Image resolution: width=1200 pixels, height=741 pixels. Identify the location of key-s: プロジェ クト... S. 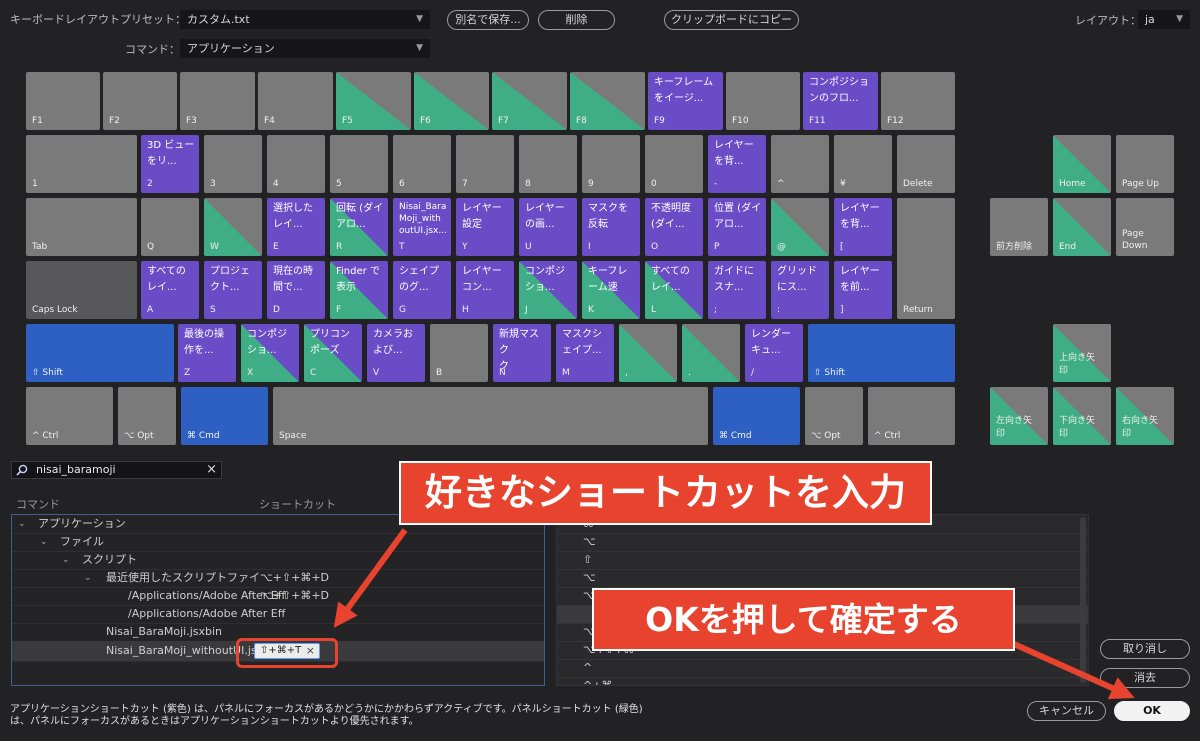
(233, 290).